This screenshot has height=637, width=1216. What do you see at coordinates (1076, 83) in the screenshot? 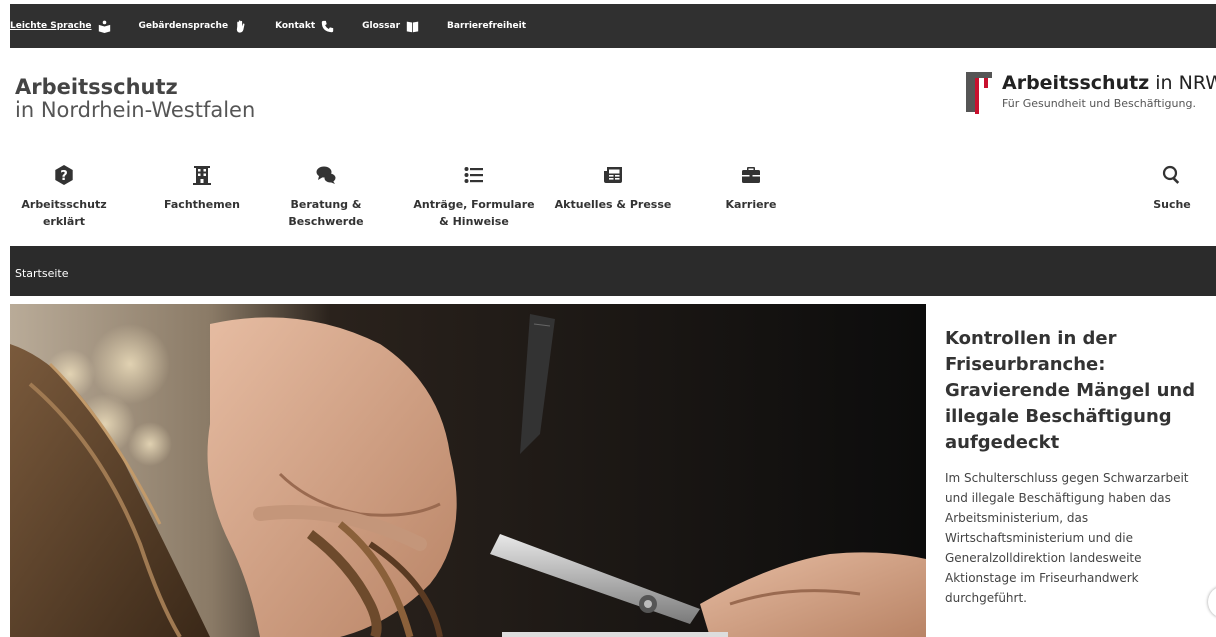
I see `brand-name-bold: Arbeitsschutz` at bounding box center [1076, 83].